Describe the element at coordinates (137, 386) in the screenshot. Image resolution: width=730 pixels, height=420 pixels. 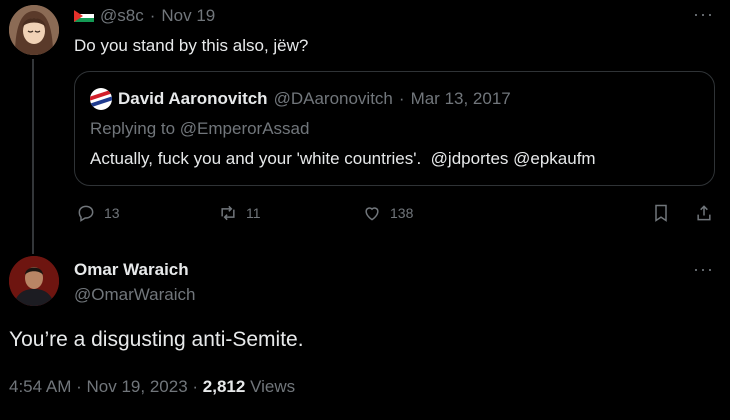
I see `tweet-date: Nov 19, 2023` at that location.